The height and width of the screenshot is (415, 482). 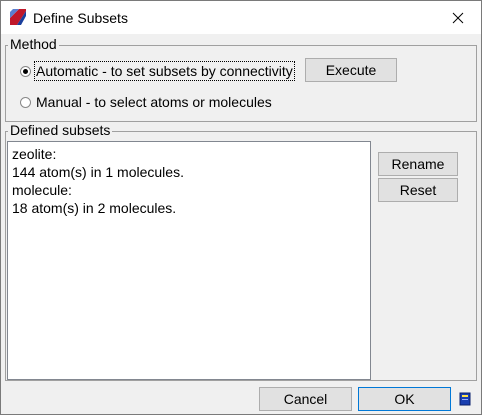 What do you see at coordinates (18, 17) in the screenshot?
I see `app-icon` at bounding box center [18, 17].